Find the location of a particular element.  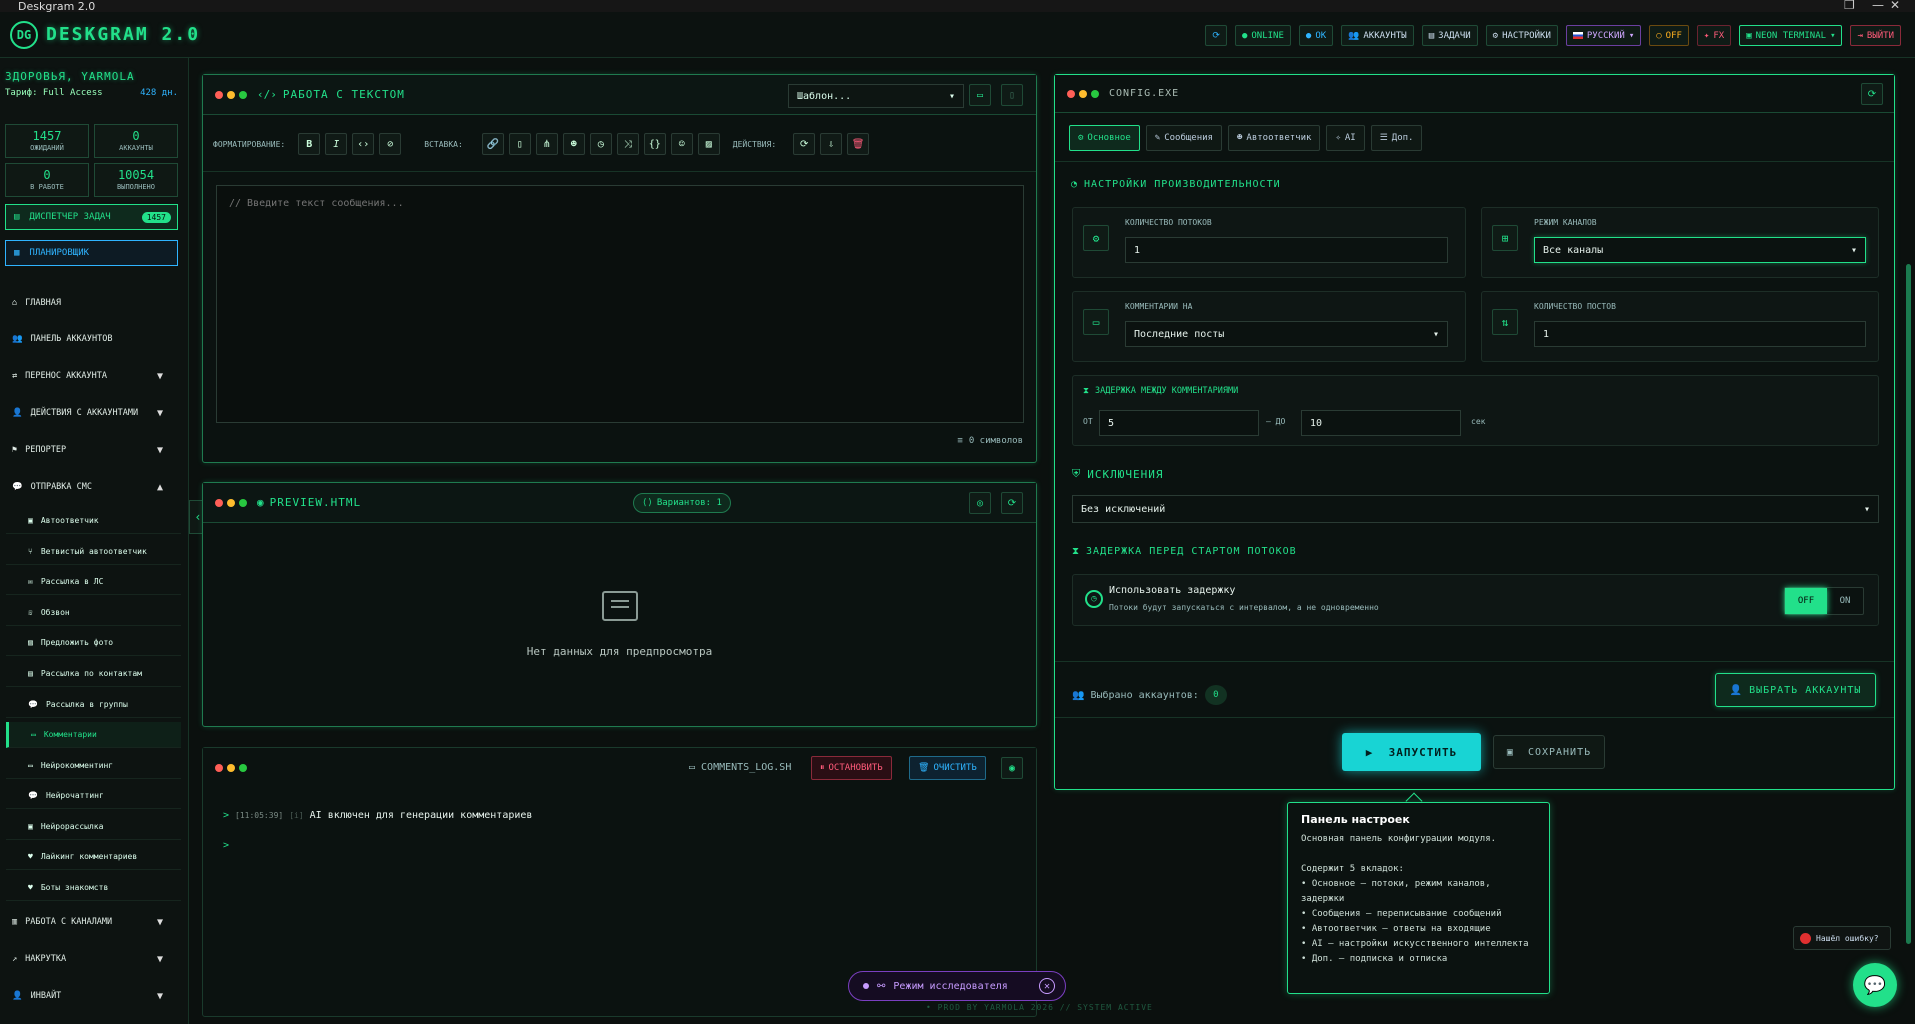

folder-button: ▭ is located at coordinates (980, 95).